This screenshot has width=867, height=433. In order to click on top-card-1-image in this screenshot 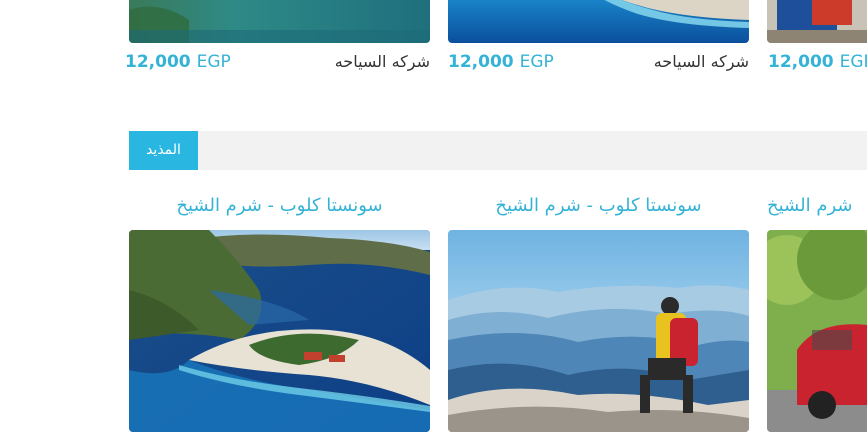, I will do `click(279, 21)`.